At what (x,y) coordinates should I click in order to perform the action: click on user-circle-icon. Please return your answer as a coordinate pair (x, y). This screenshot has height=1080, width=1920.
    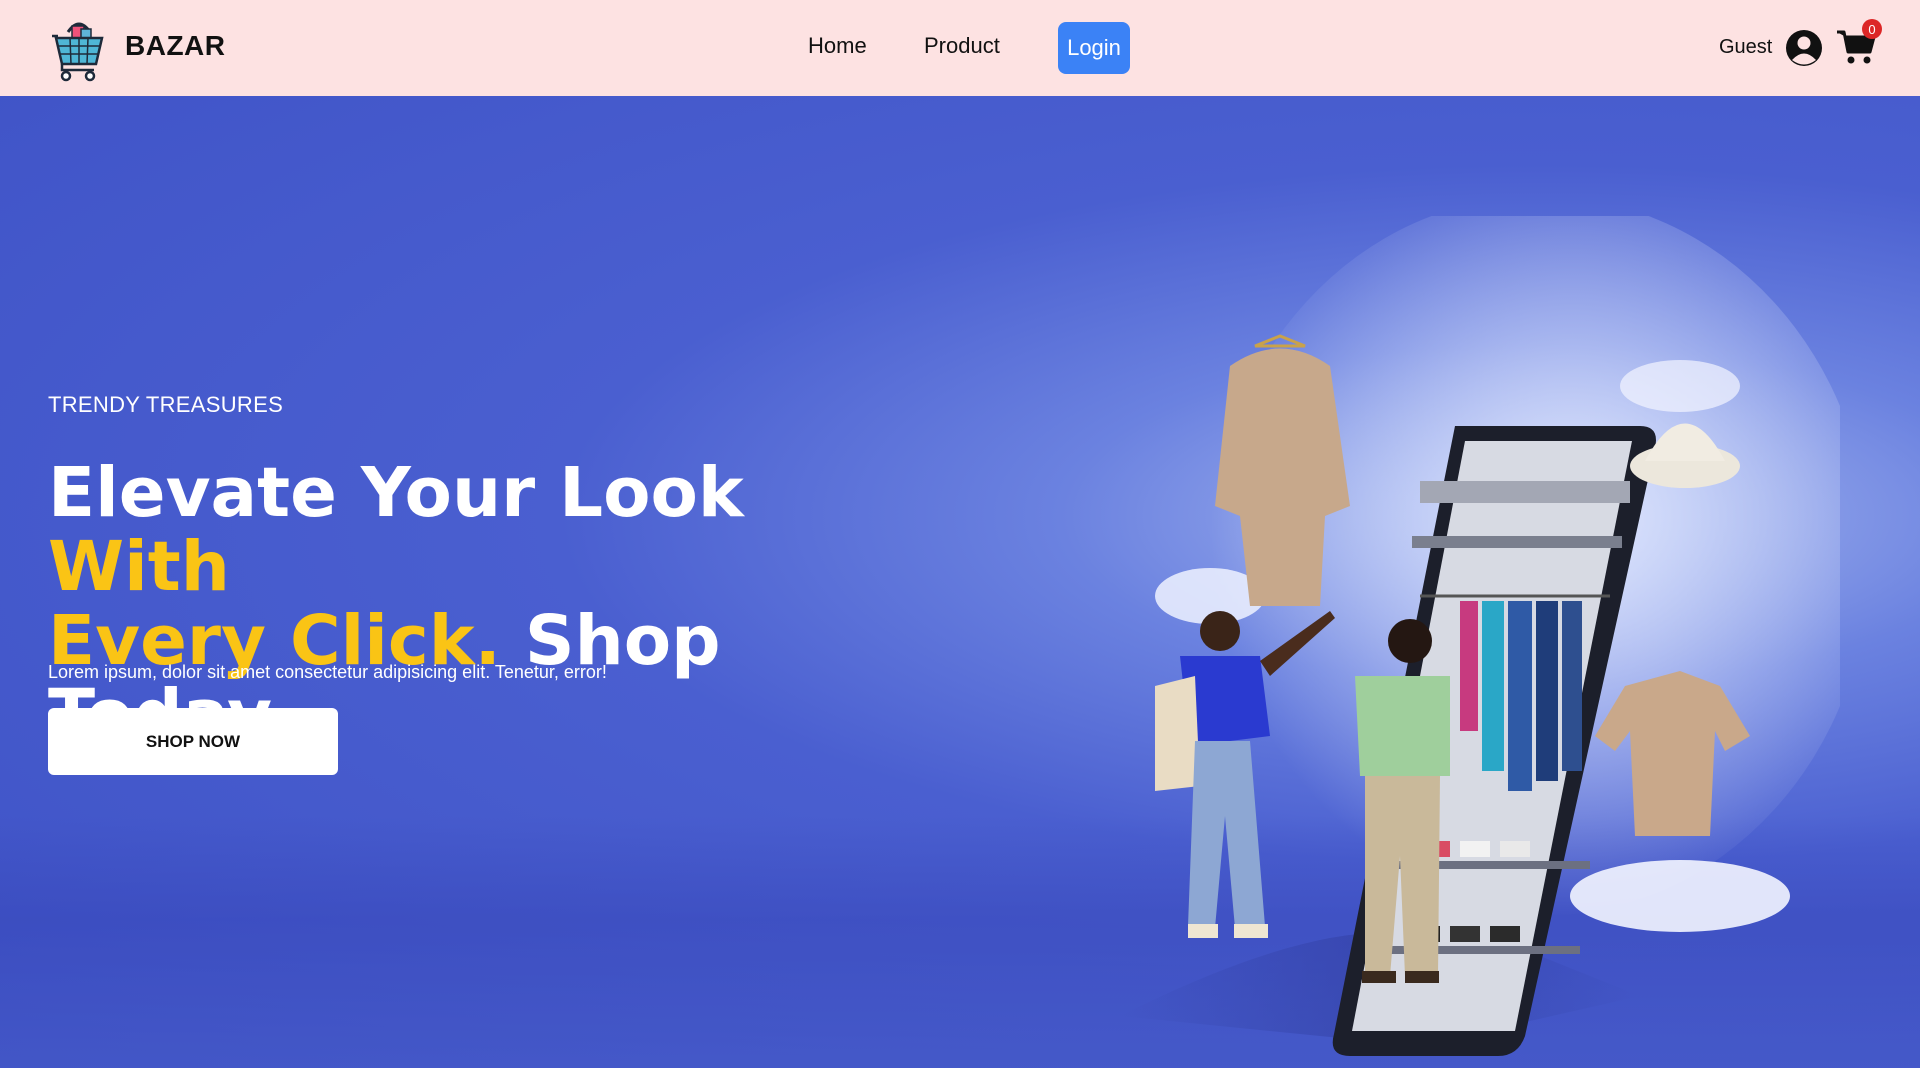
    Looking at the image, I should click on (1804, 48).